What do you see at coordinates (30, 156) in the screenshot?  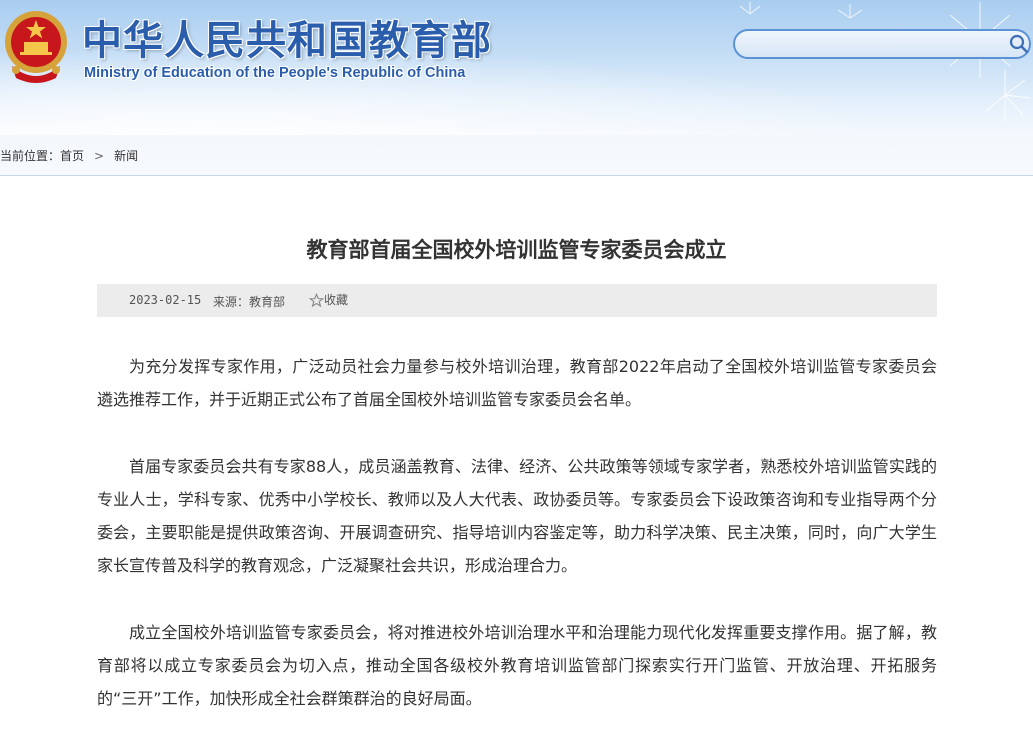 I see `breadcrumb-prefix: 当前位置：` at bounding box center [30, 156].